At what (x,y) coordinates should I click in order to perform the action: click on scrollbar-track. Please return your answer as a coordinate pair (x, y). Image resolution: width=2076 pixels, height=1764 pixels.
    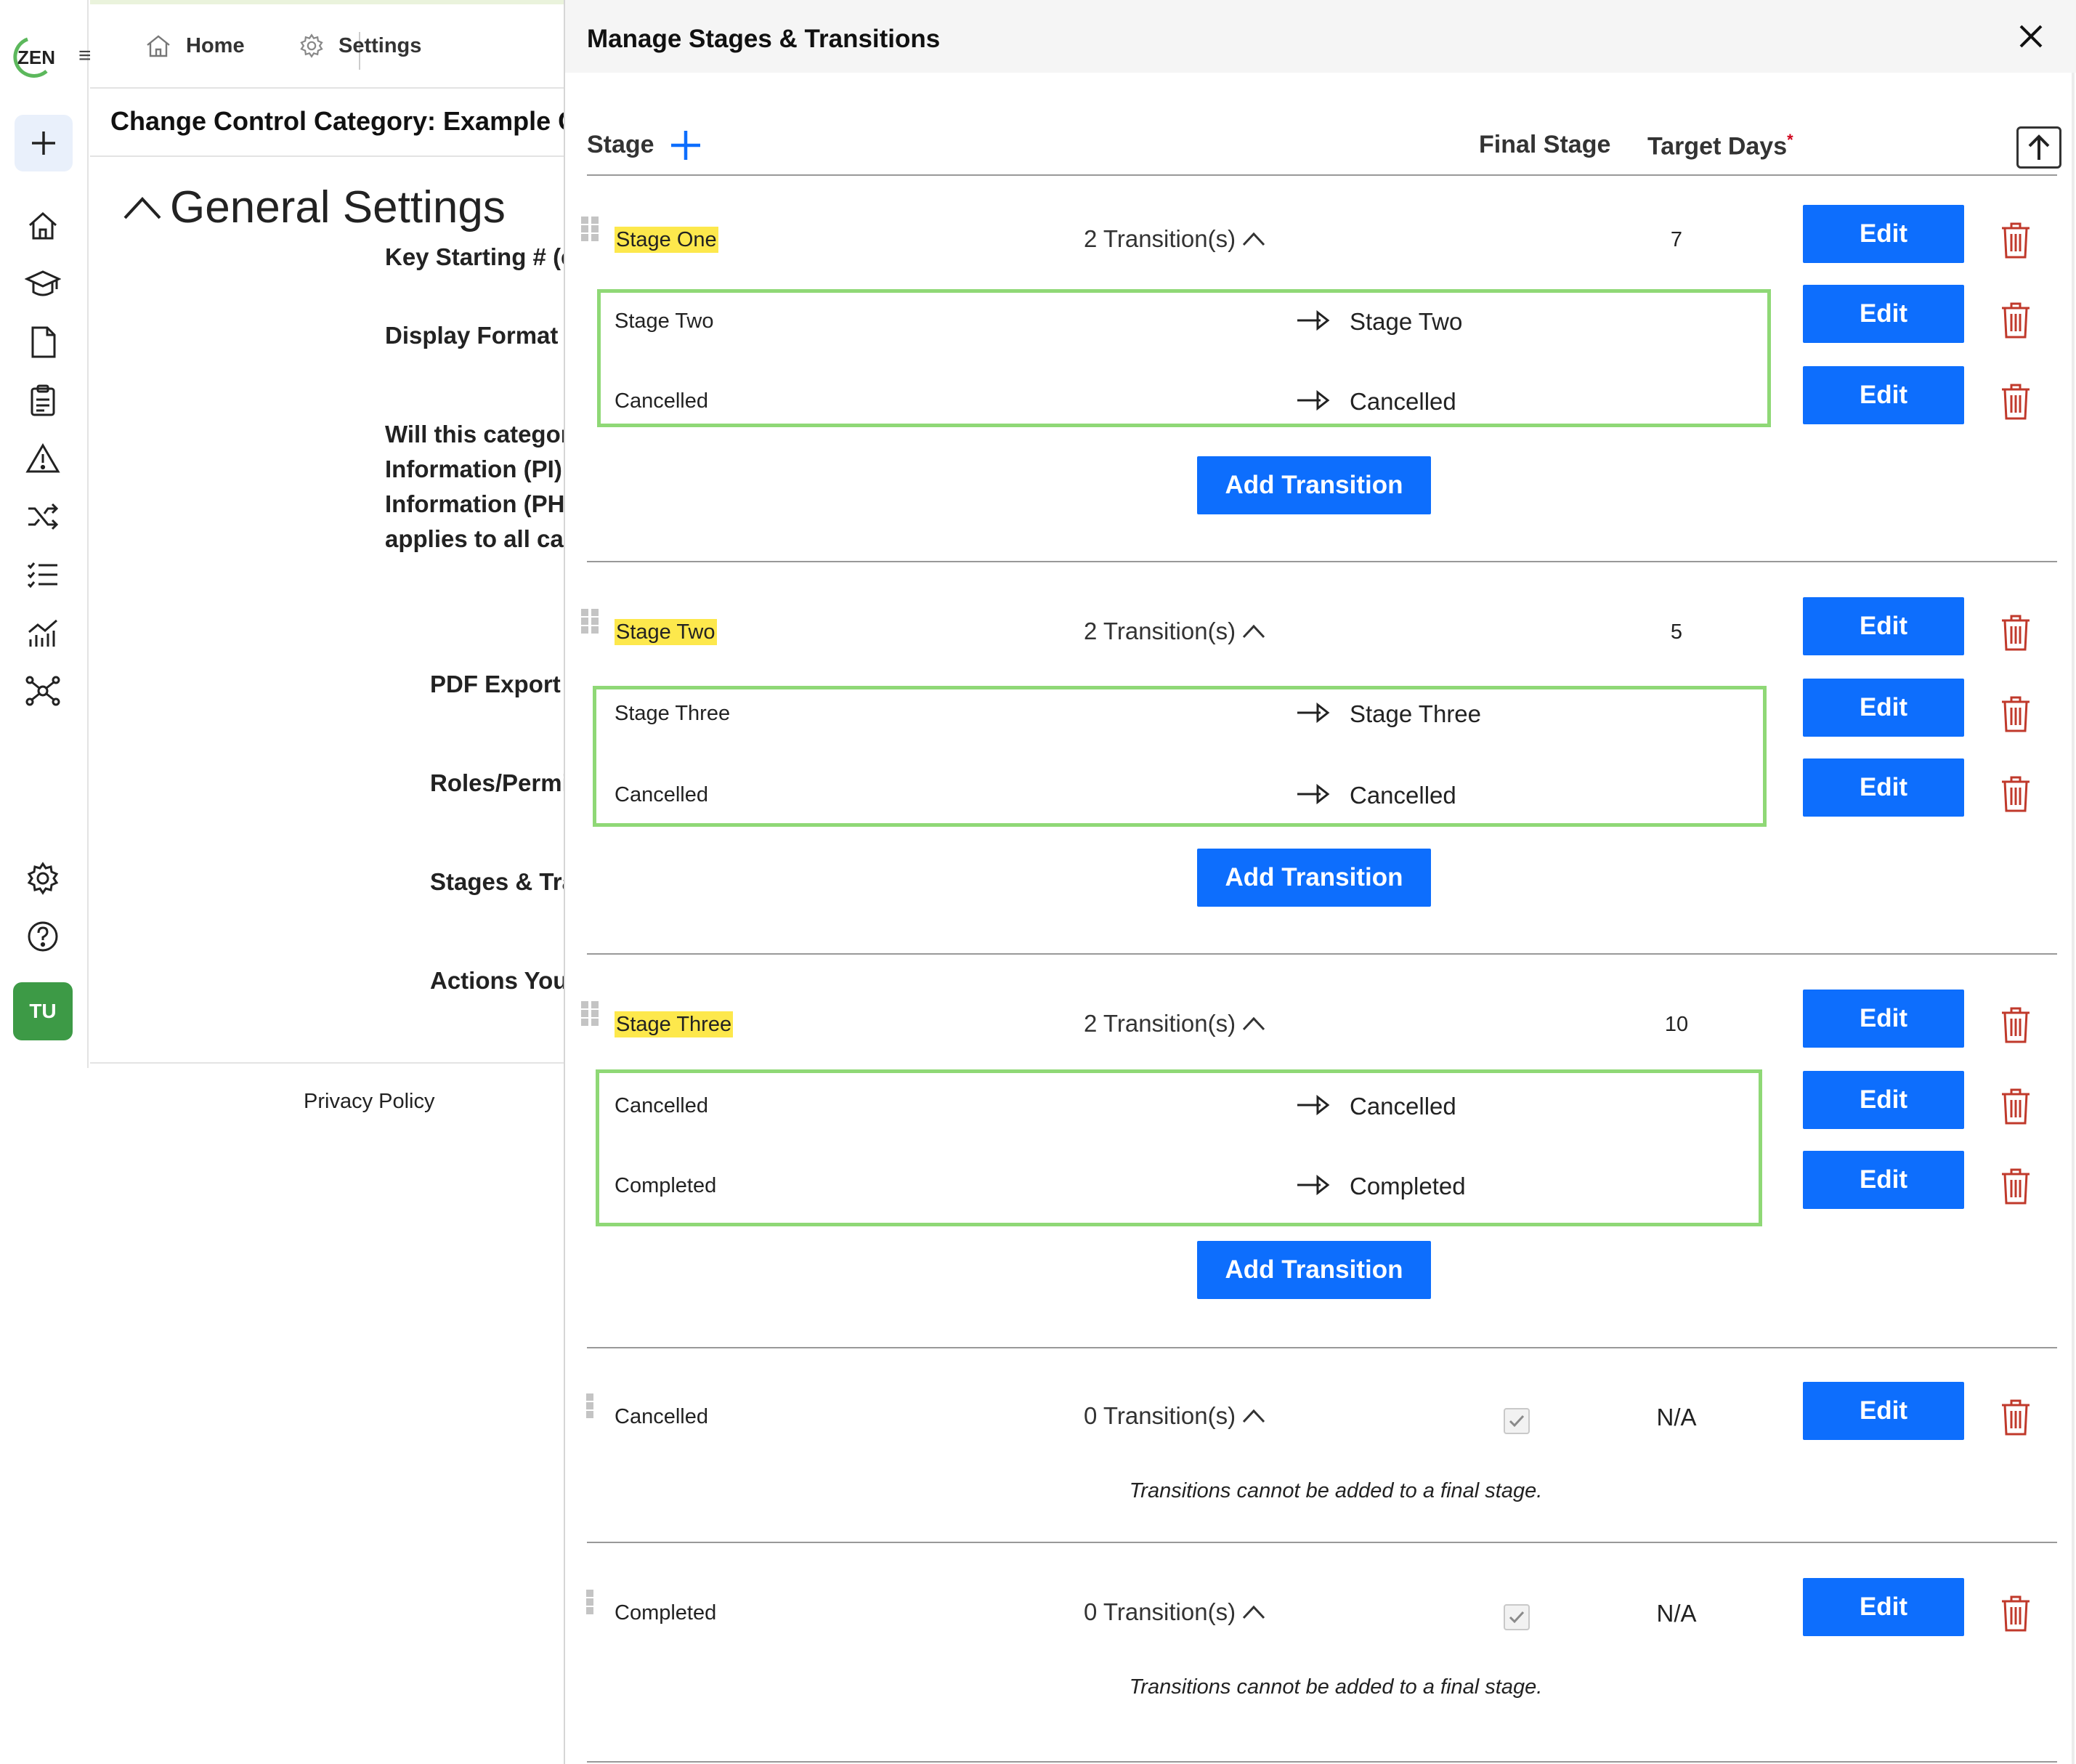
    Looking at the image, I should click on (2073, 918).